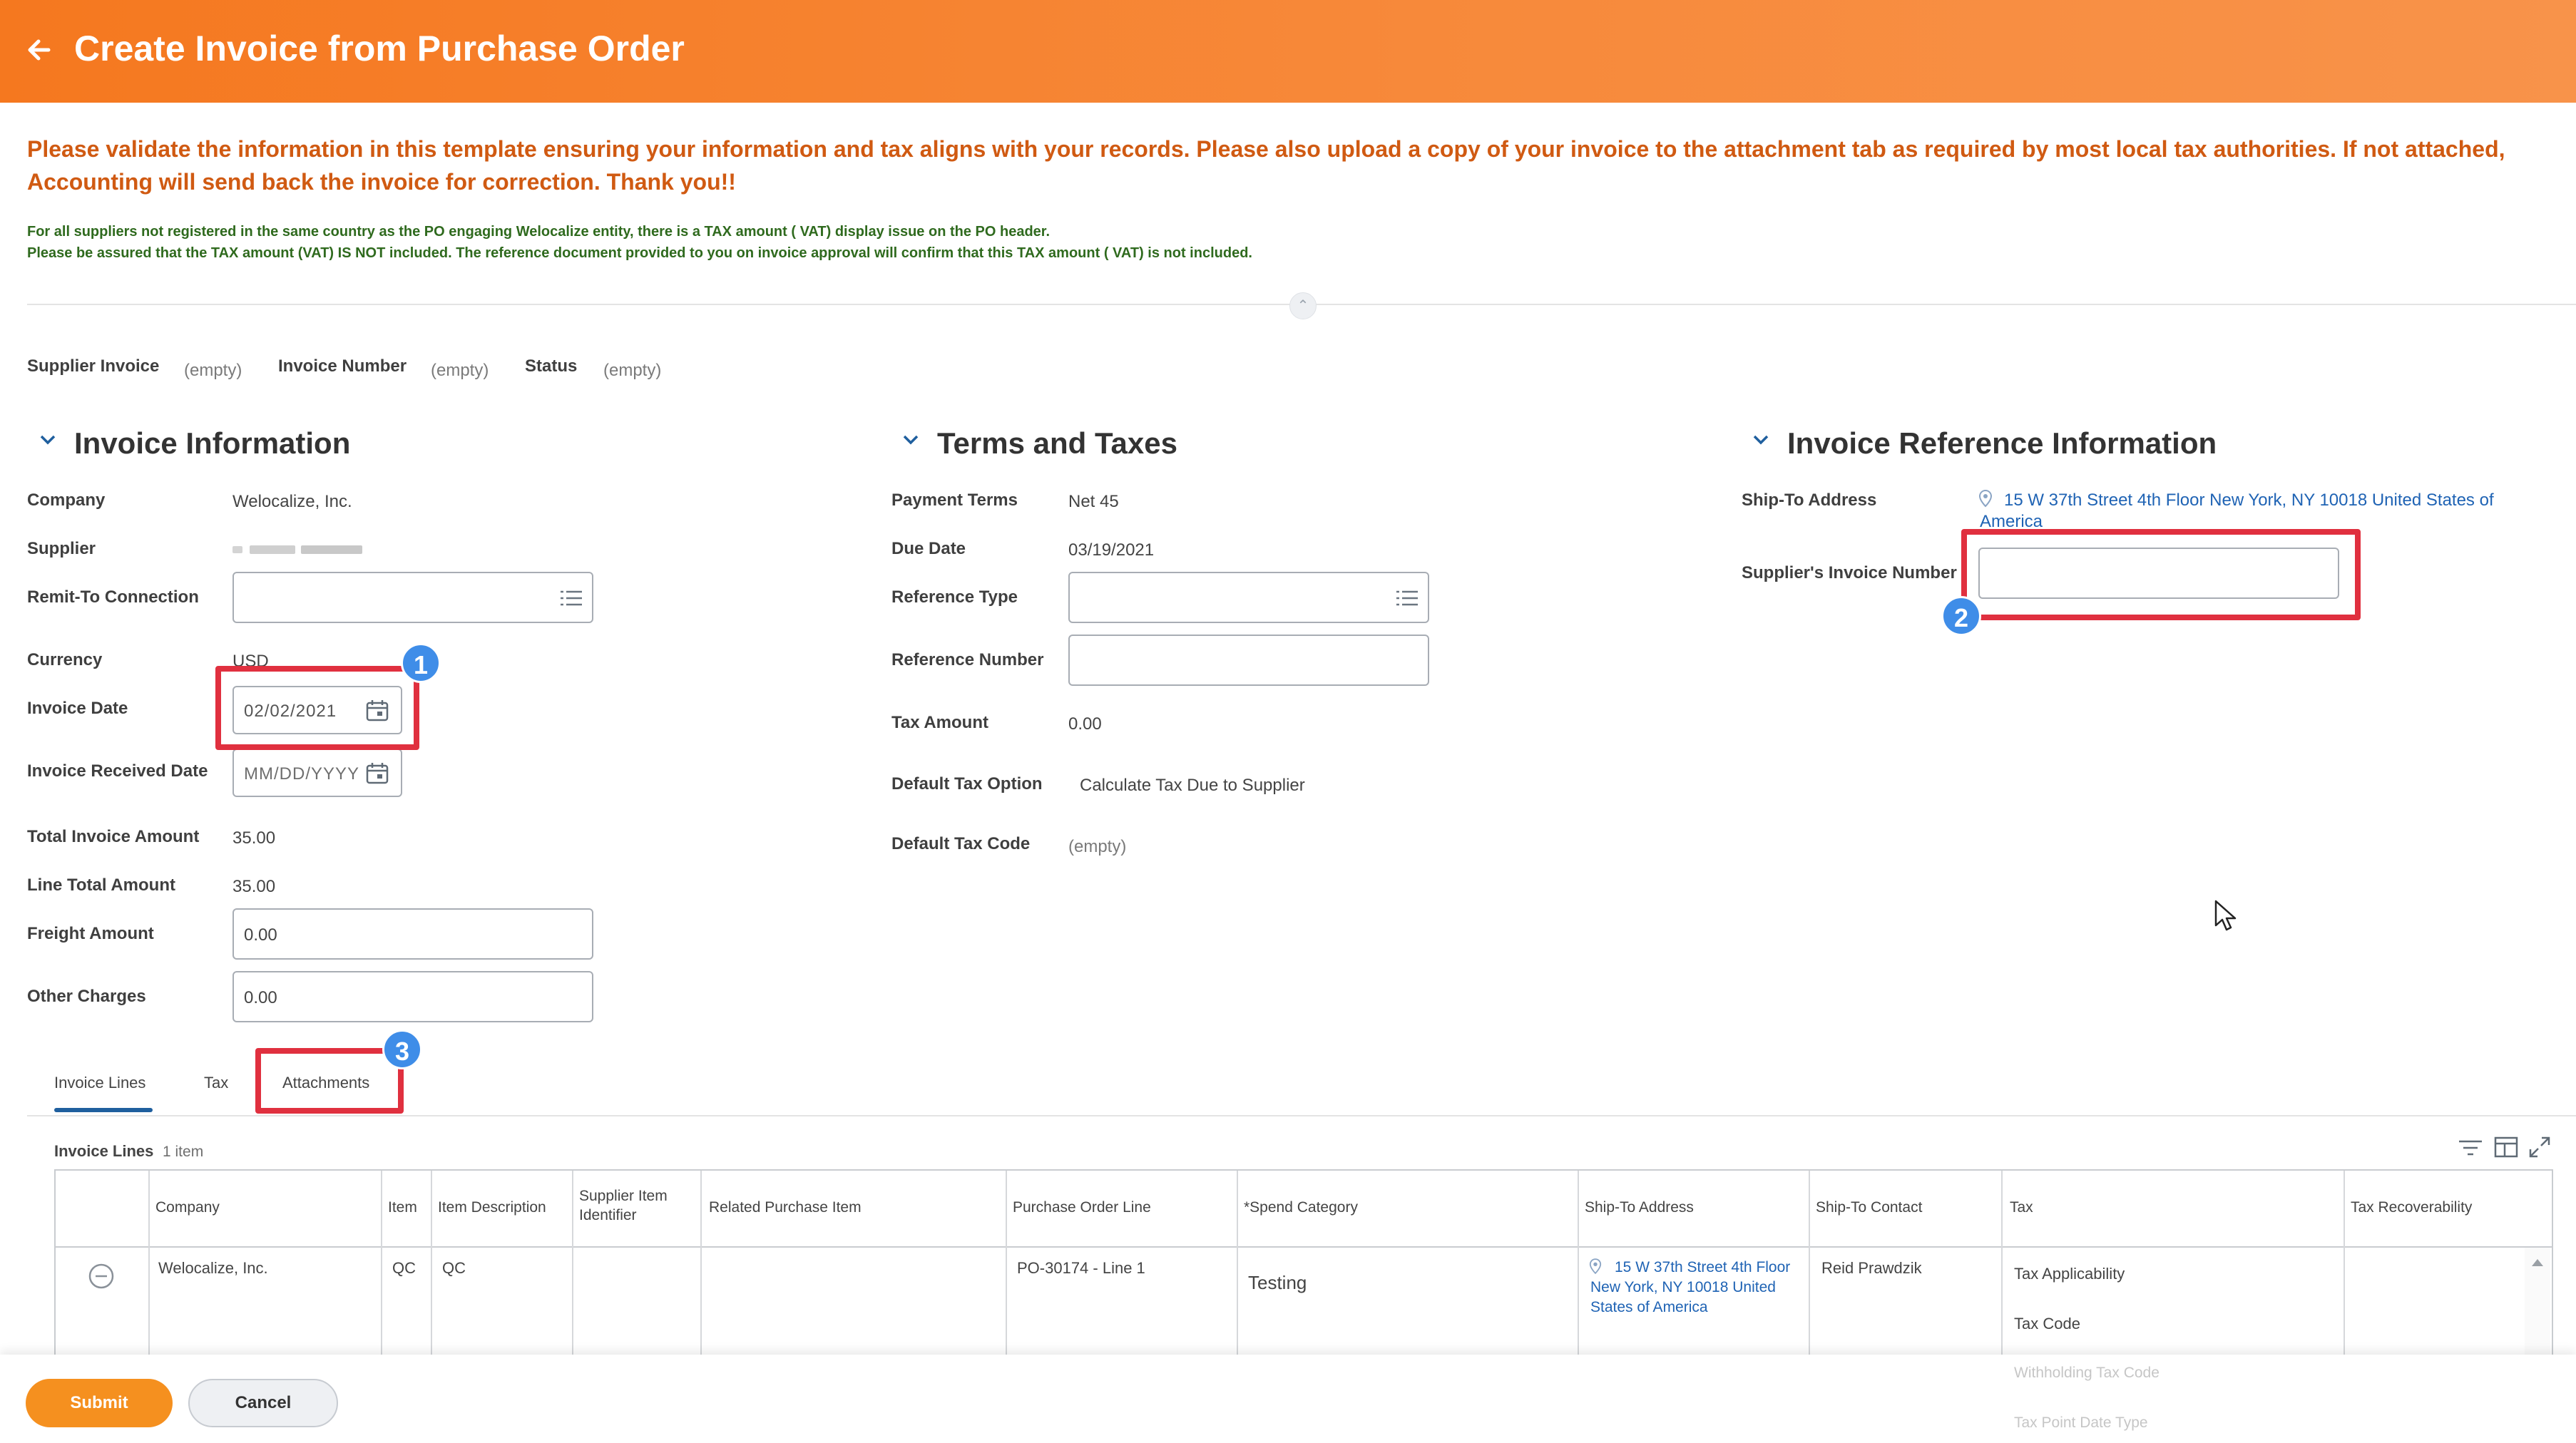  Describe the element at coordinates (928, 548) in the screenshot. I see `due-date-label: Due Date` at that location.